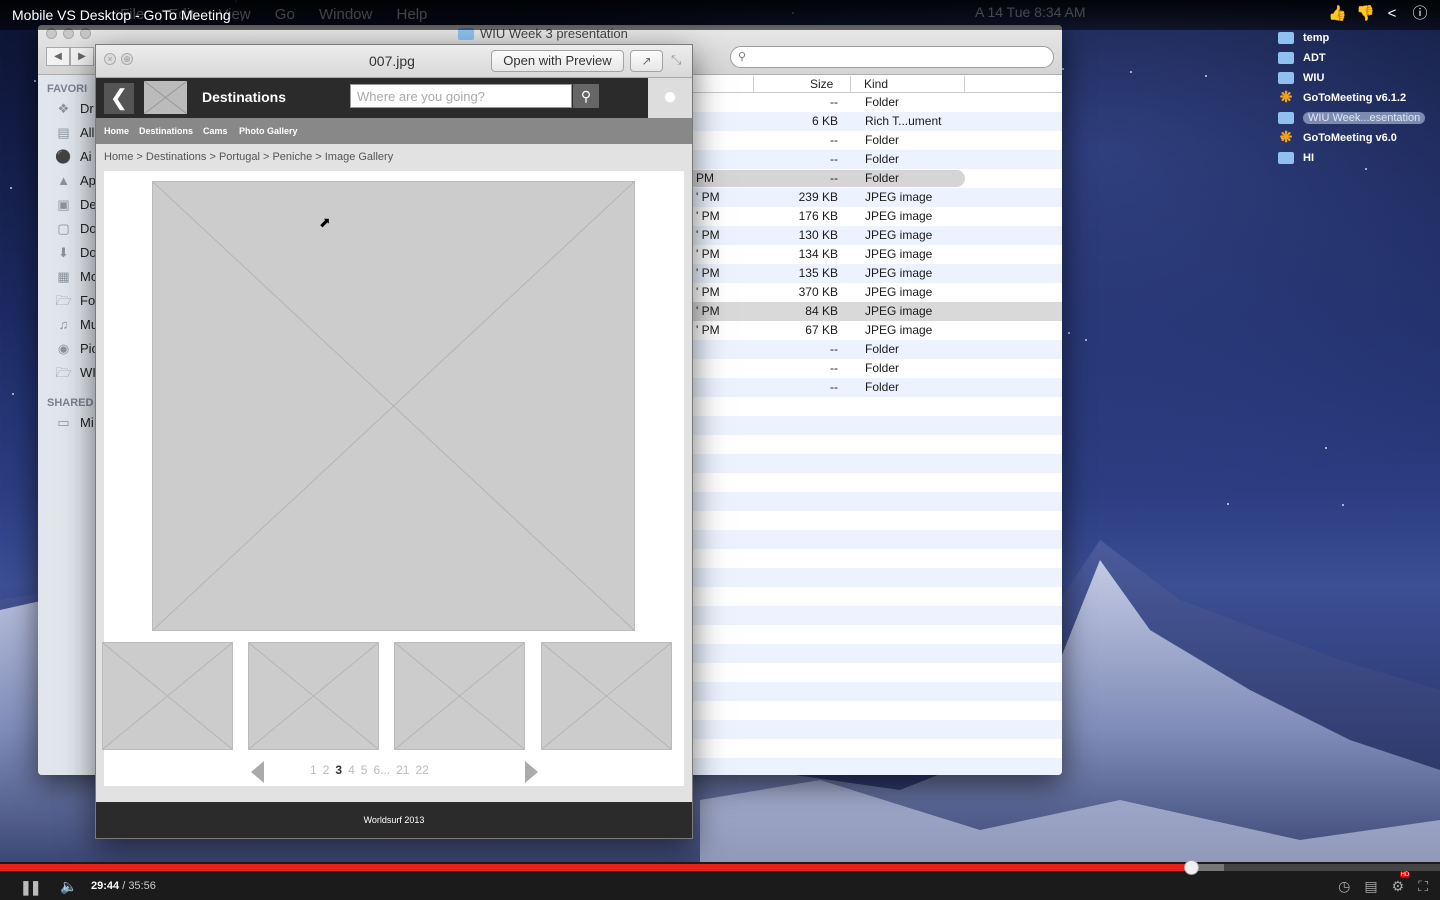 Image resolution: width=1440 pixels, height=900 pixels. Describe the element at coordinates (461, 96) in the screenshot. I see `wireframe-search-input: Where are you going?` at that location.